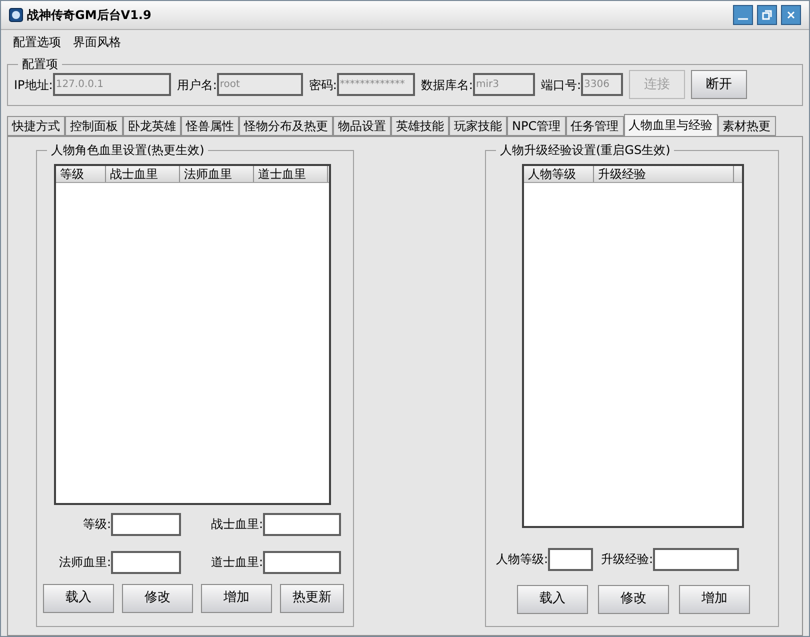  What do you see at coordinates (37, 41) in the screenshot?
I see `menu-item: 配置选项` at bounding box center [37, 41].